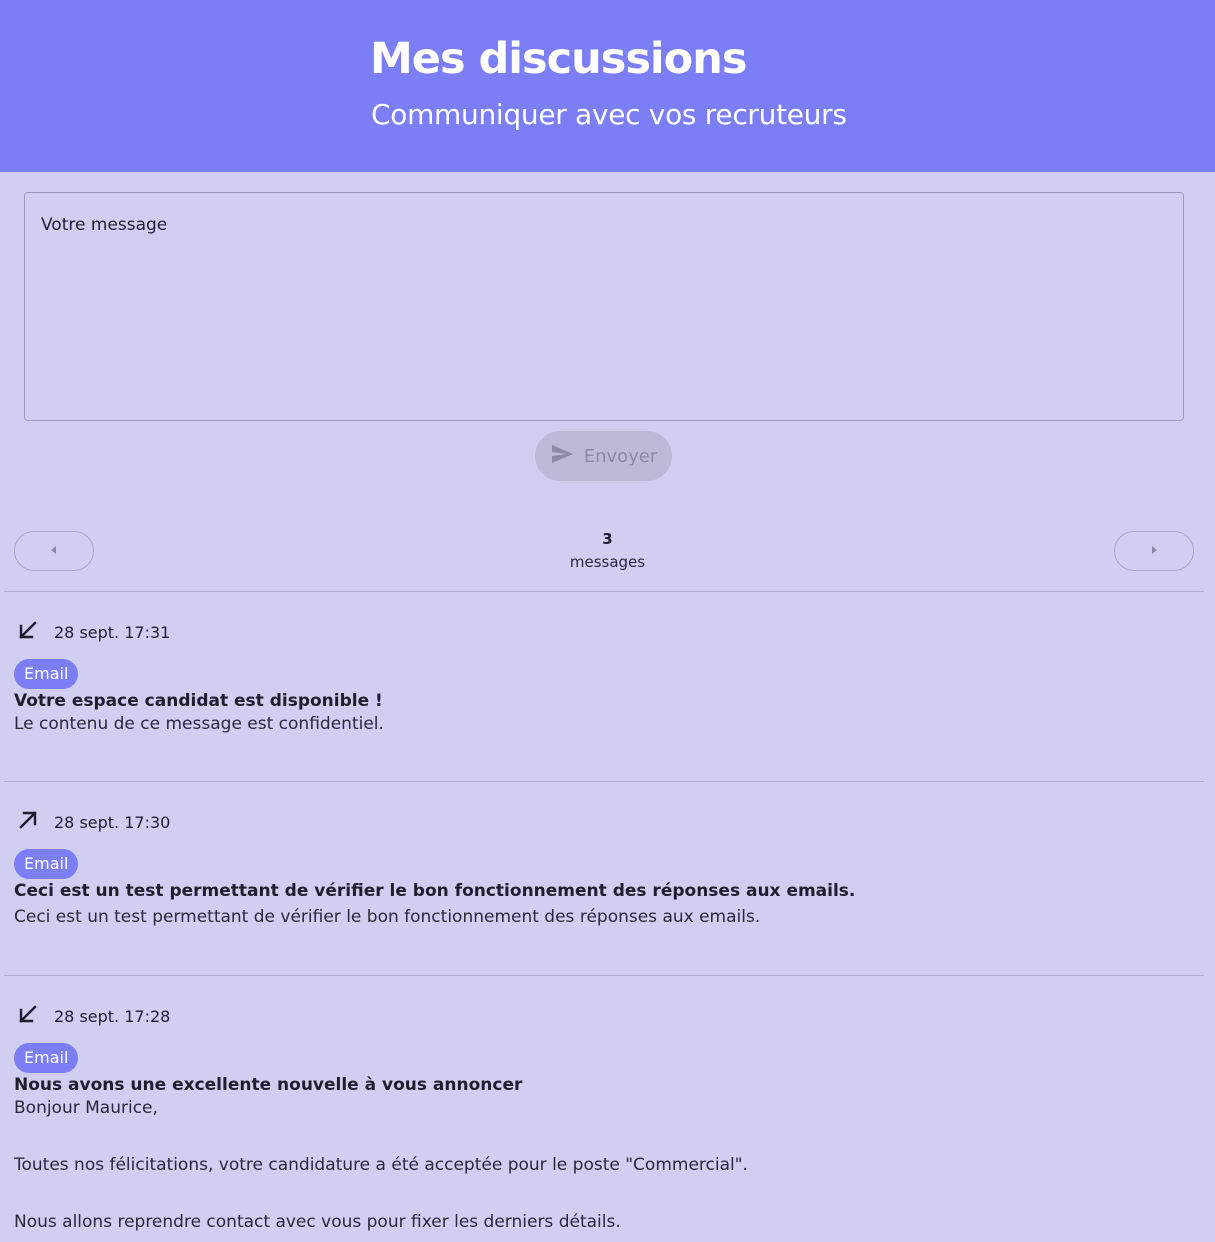 The height and width of the screenshot is (1242, 1215). I want to click on send-button-label: Envoyer, so click(620, 456).